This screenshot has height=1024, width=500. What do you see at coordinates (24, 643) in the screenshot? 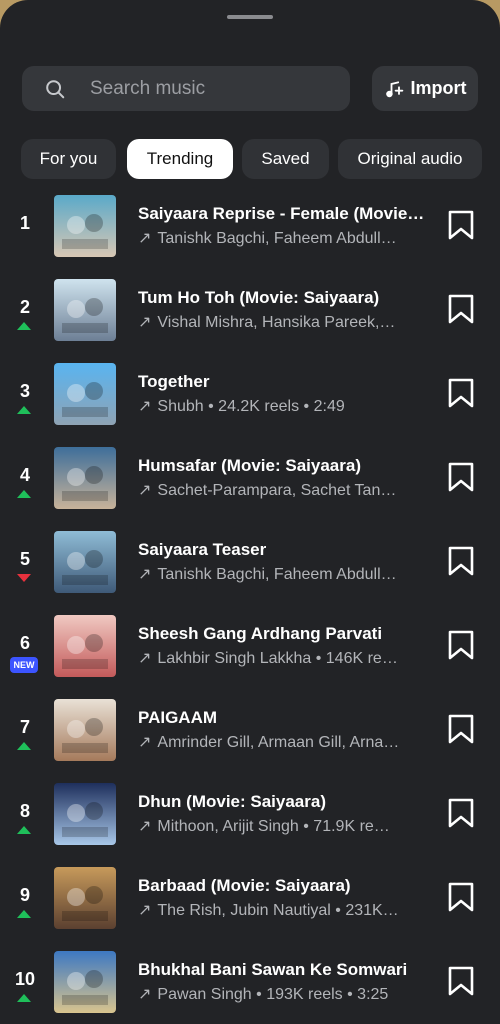
I see `track-rank: 6` at bounding box center [24, 643].